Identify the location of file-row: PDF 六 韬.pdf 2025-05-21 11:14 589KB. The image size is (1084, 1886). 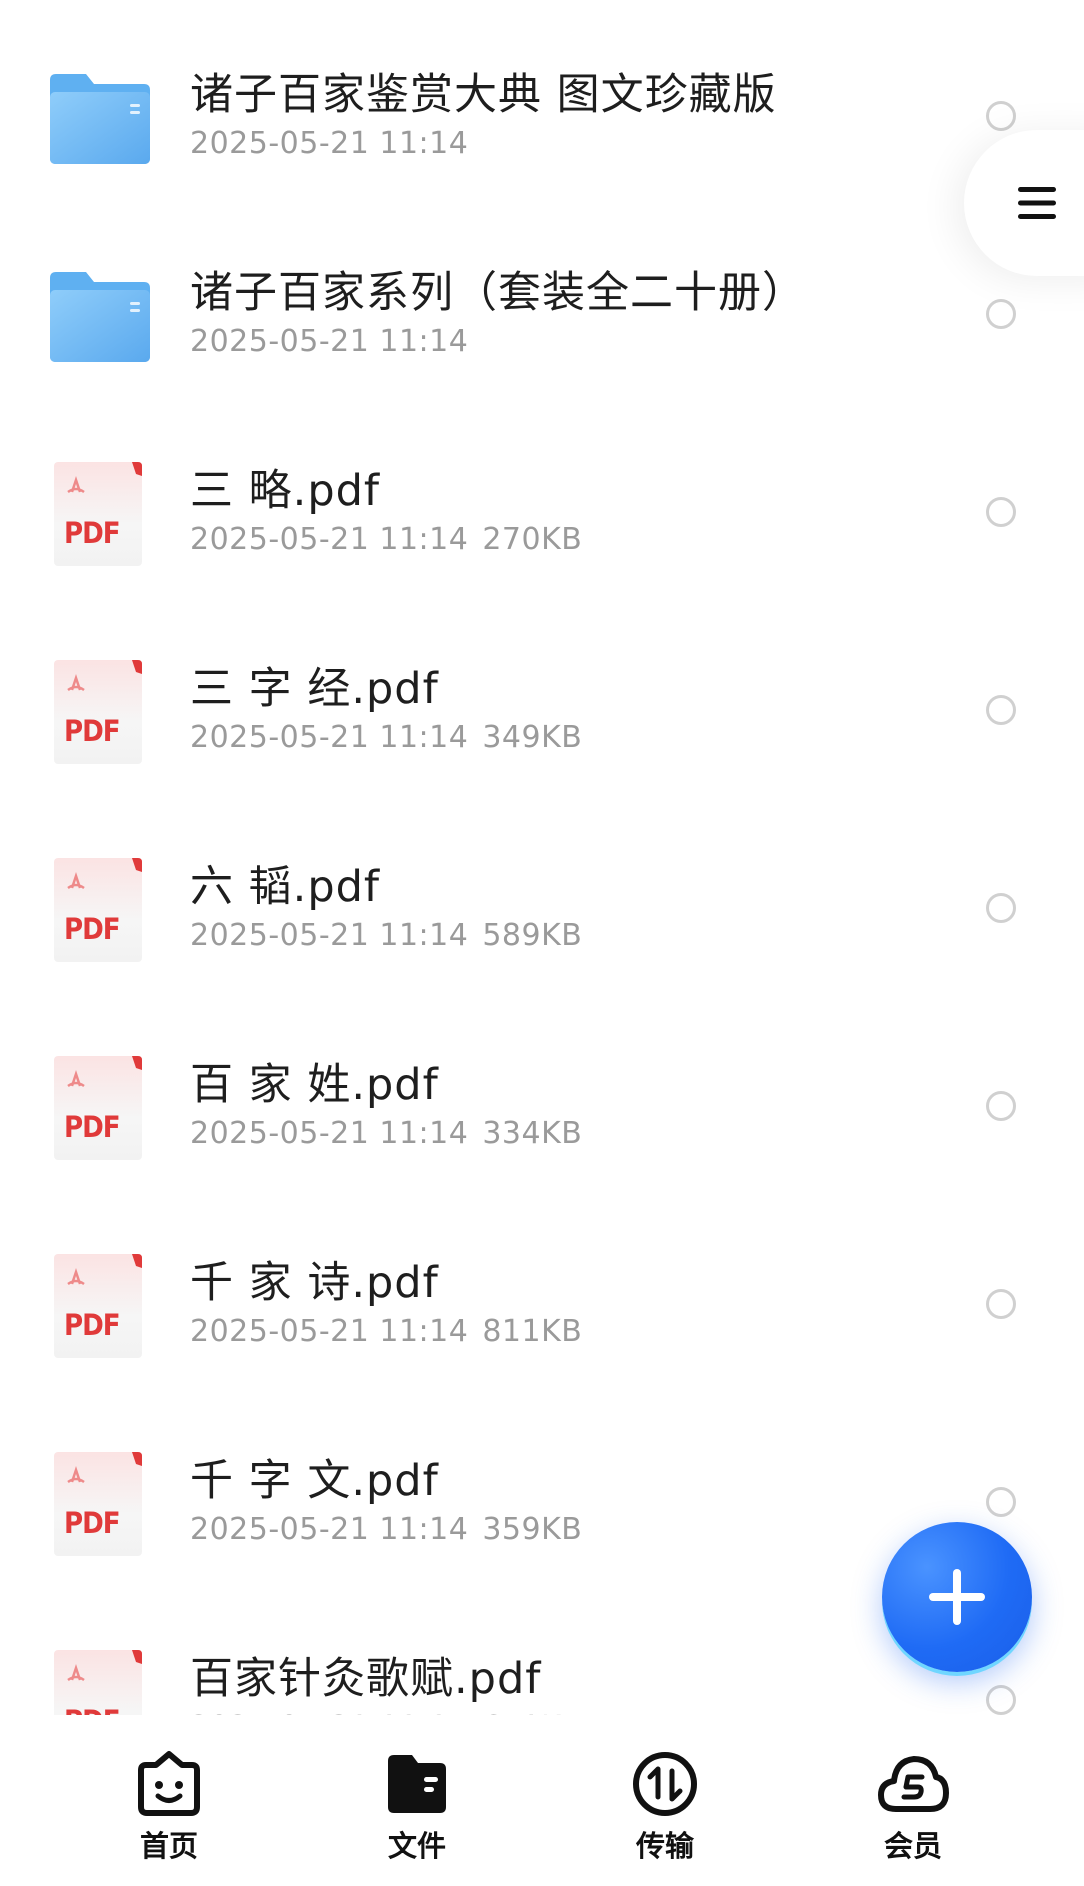
(542, 901).